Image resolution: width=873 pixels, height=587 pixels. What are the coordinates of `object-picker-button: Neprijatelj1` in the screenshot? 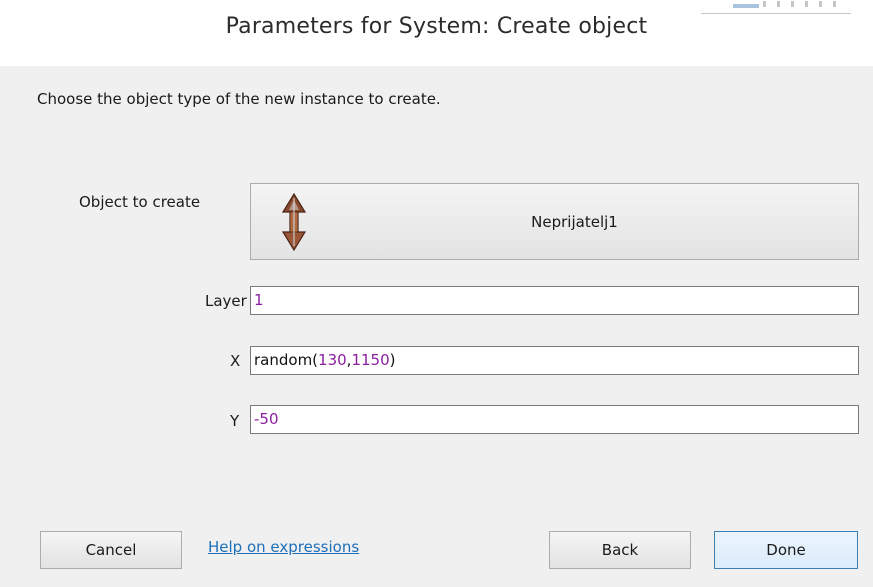 It's located at (554, 221).